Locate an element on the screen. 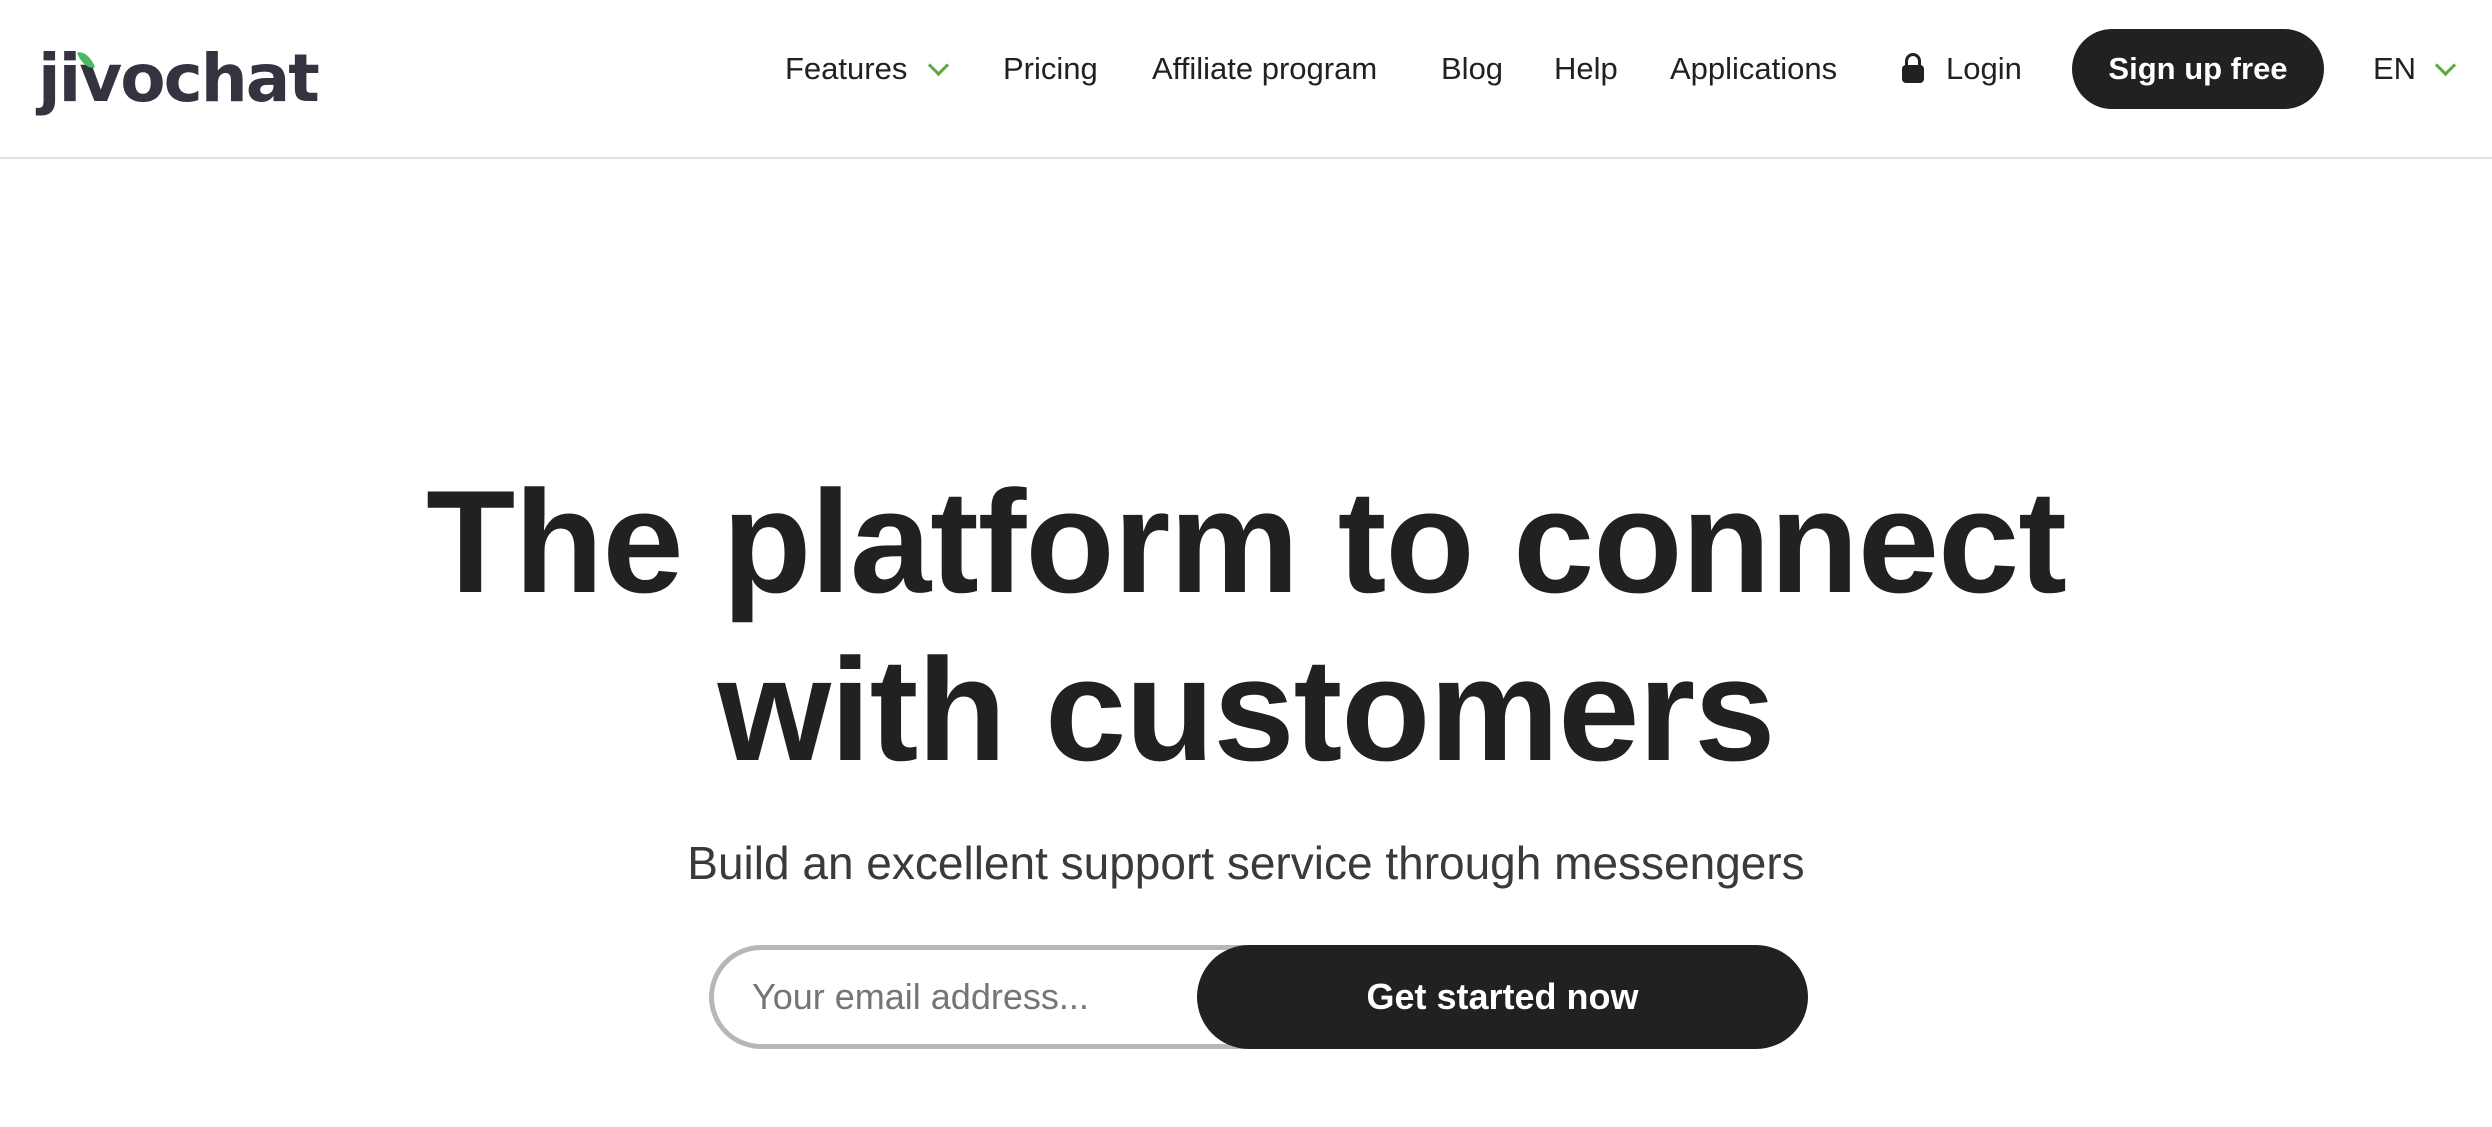  nav-applications: Applications is located at coordinates (1753, 69).